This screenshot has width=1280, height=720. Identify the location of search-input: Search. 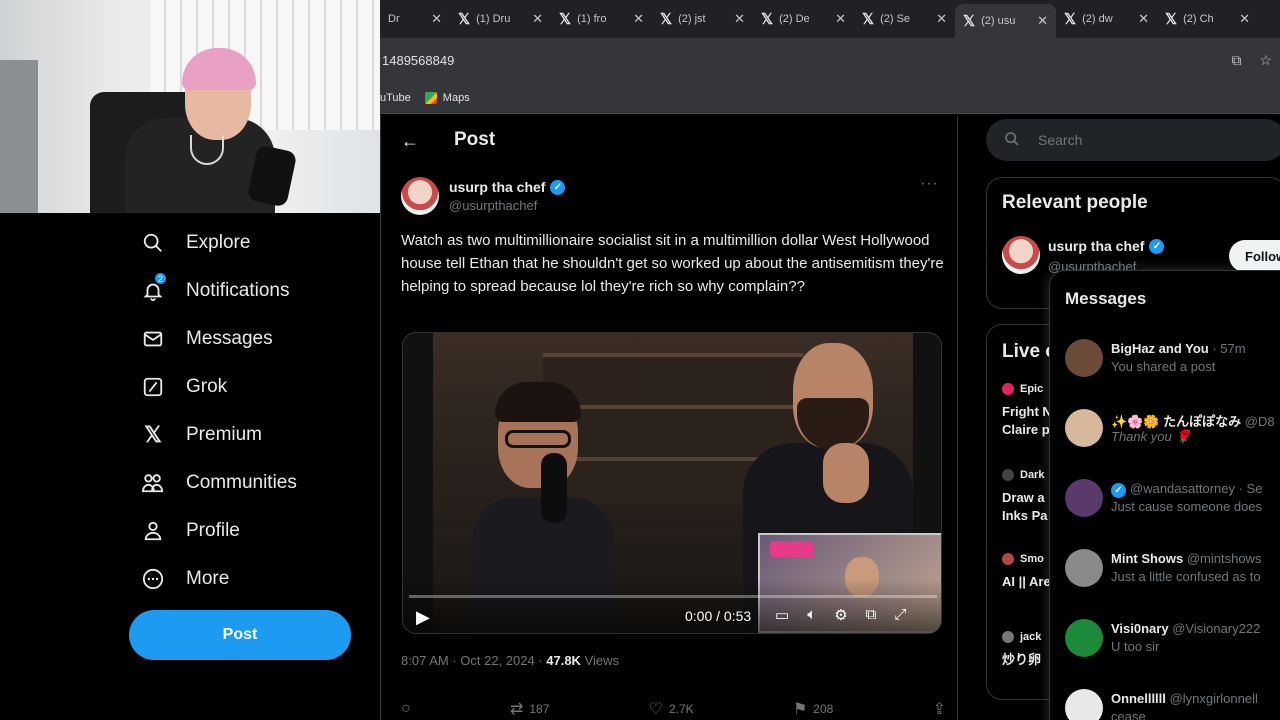
(1133, 140).